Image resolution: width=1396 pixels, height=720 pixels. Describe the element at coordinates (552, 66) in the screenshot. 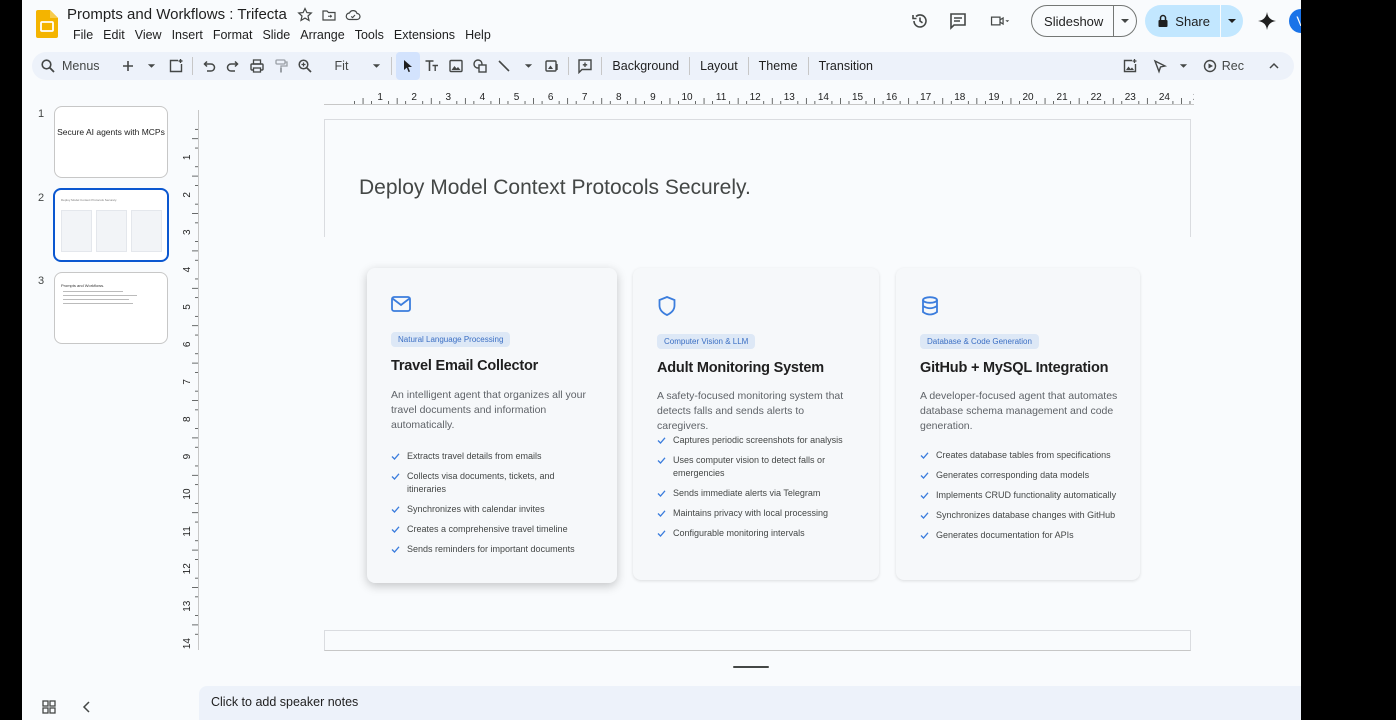

I see `replace-image-button` at that location.